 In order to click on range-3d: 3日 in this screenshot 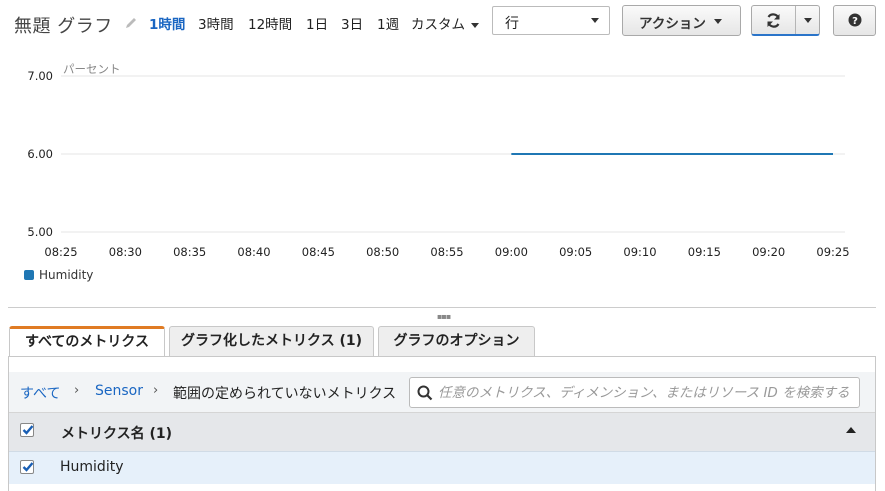, I will do `click(352, 23)`.